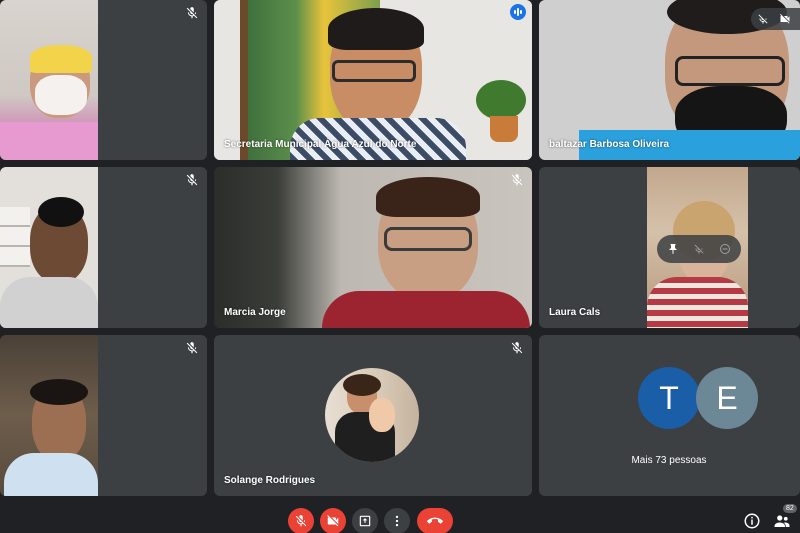 This screenshot has width=800, height=533. I want to click on hang-up-icon, so click(435, 520).